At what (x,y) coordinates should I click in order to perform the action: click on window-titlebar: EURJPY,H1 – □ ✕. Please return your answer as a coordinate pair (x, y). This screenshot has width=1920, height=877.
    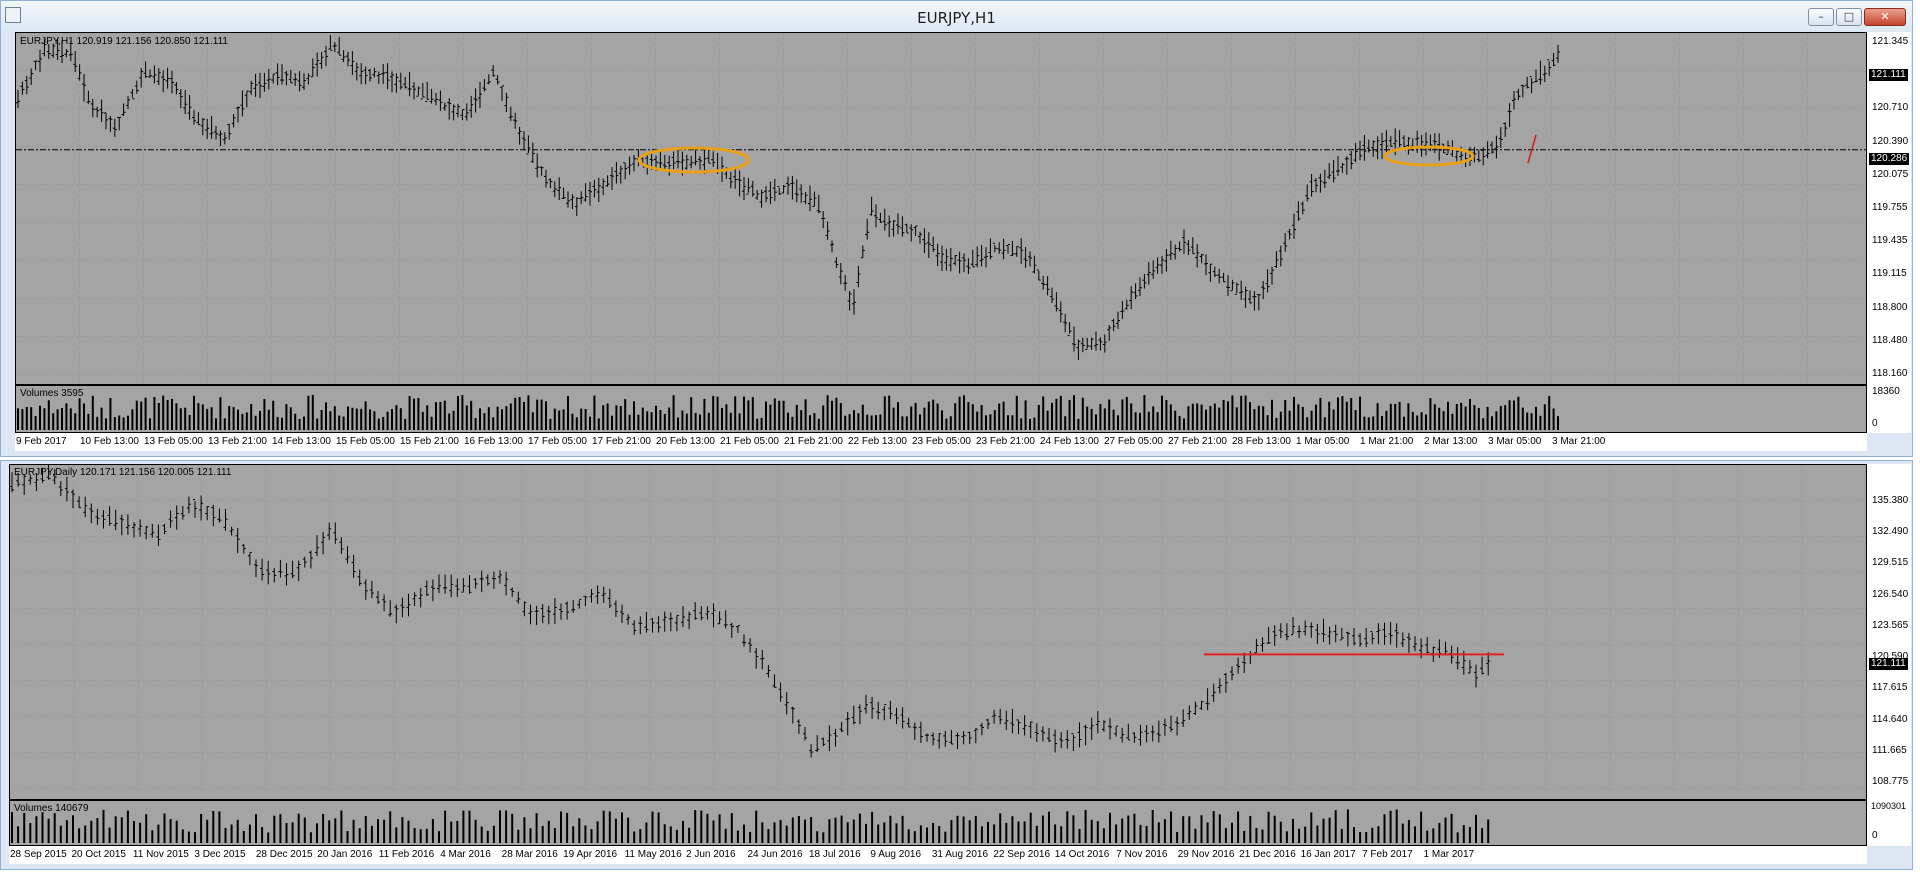
    Looking at the image, I should click on (956, 16).